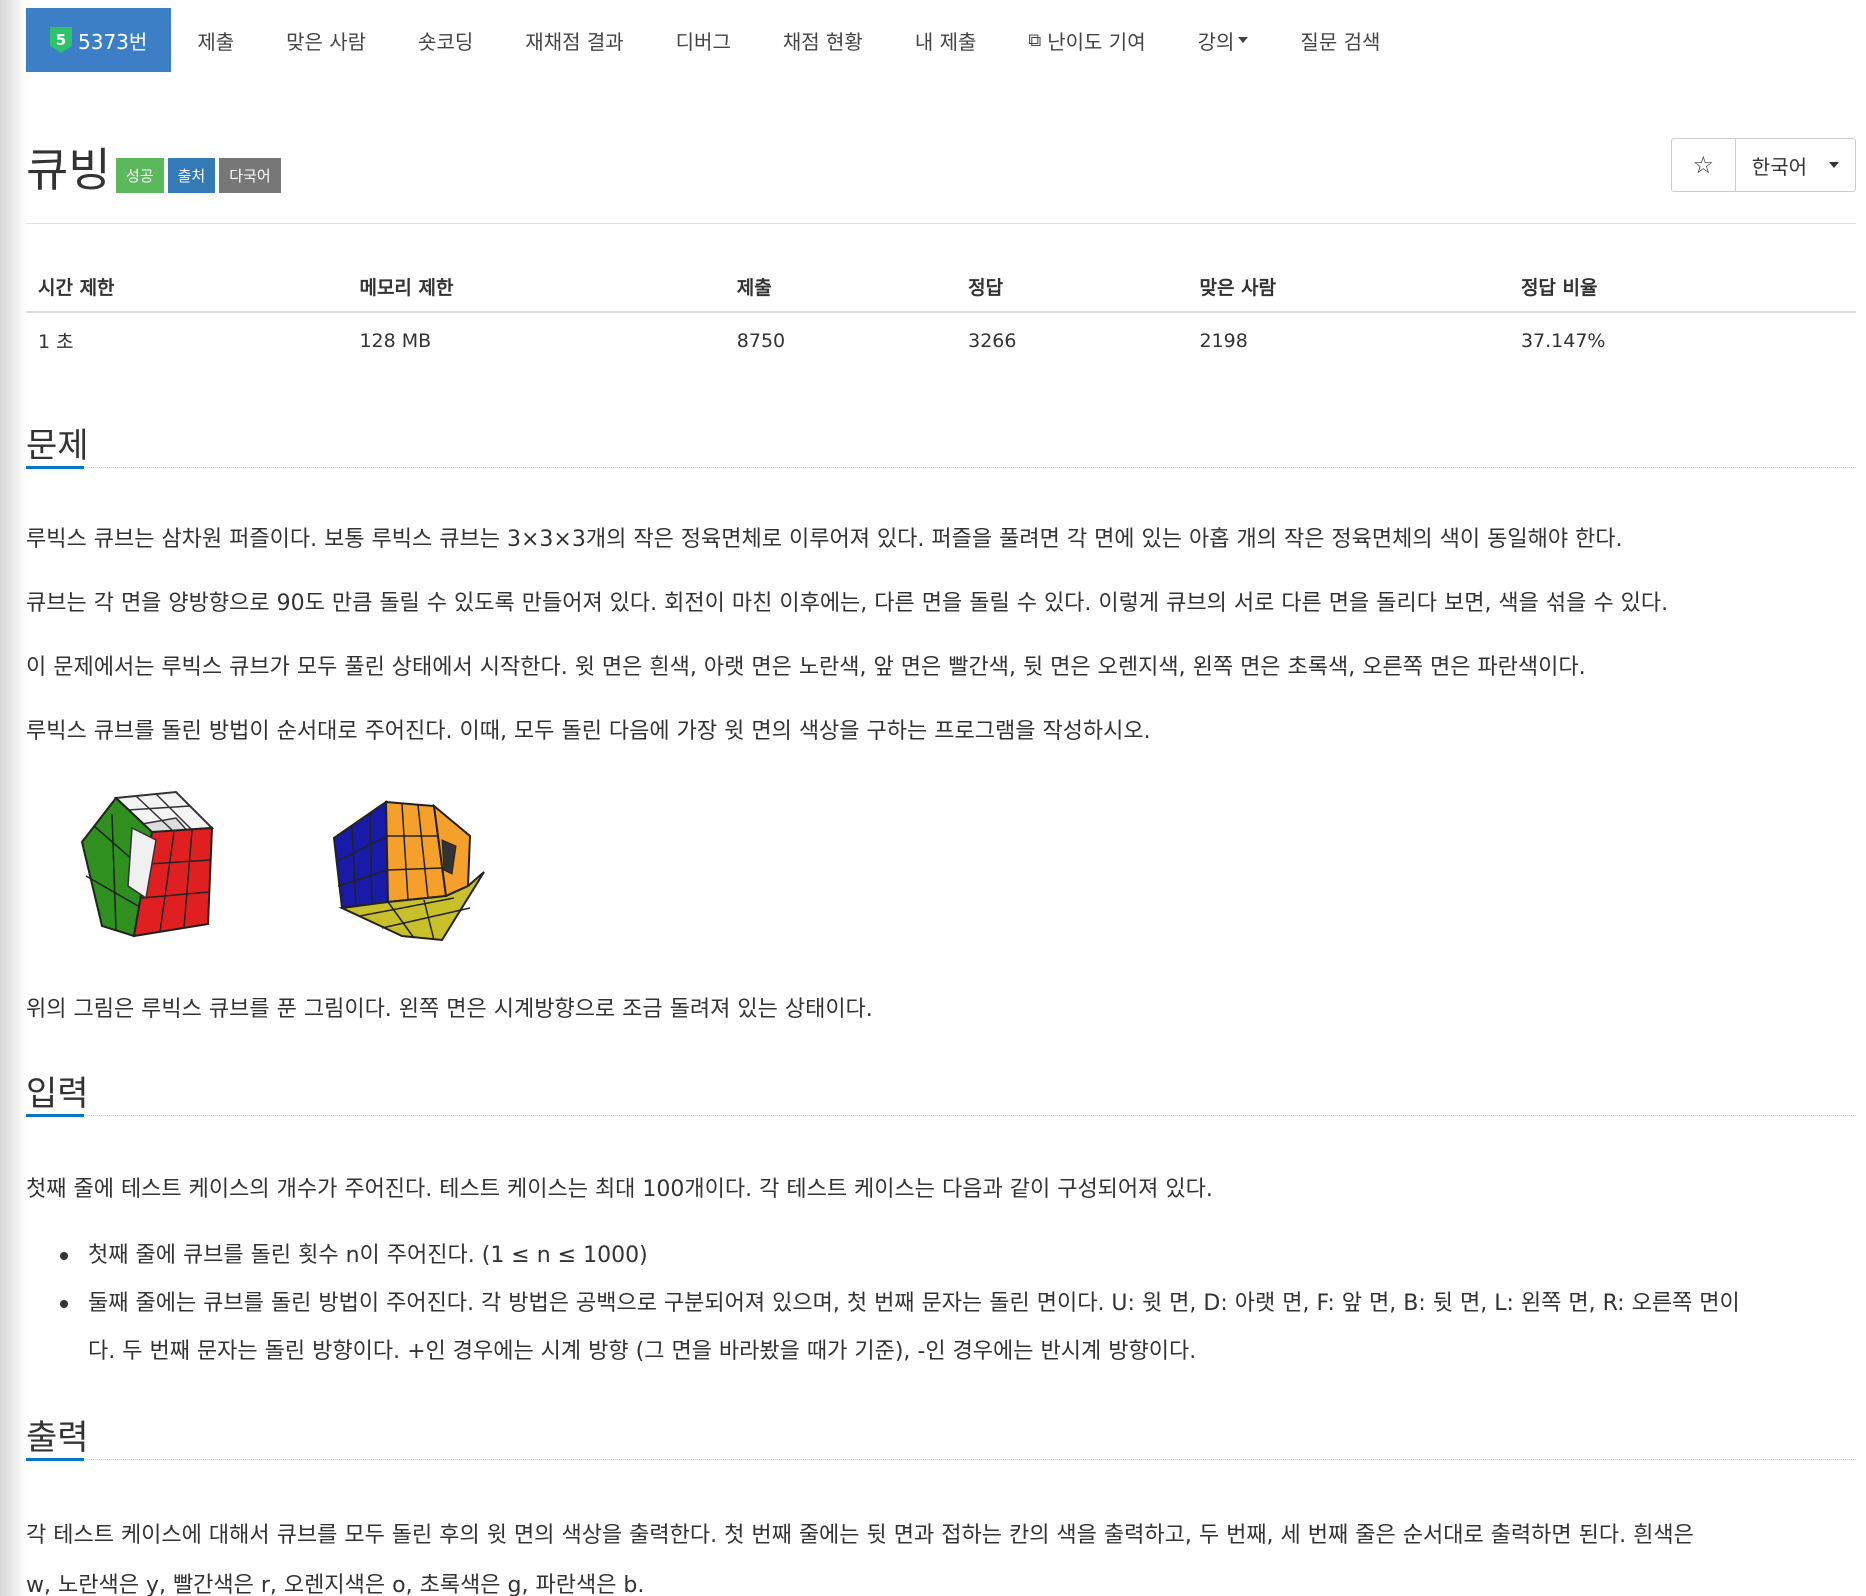  I want to click on nav-submit: 제출, so click(215, 40).